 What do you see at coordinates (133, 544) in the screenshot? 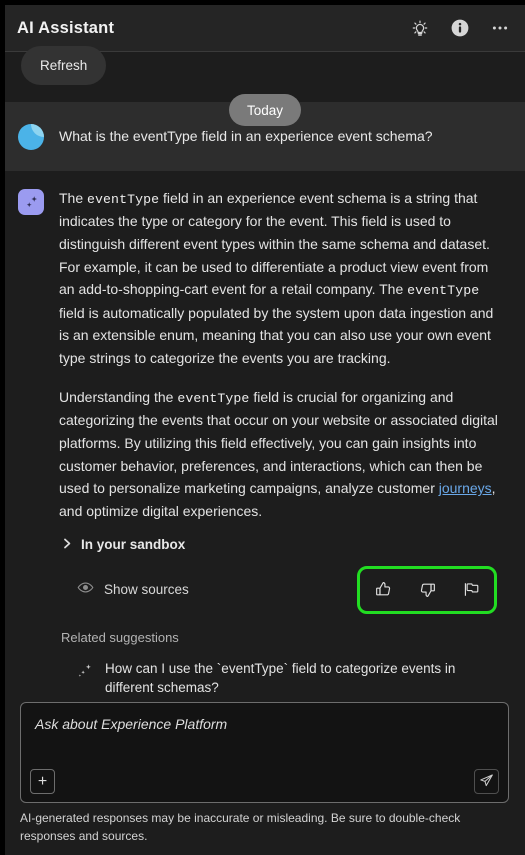
I see `in-your-sandbox-label: In your sandbox` at bounding box center [133, 544].